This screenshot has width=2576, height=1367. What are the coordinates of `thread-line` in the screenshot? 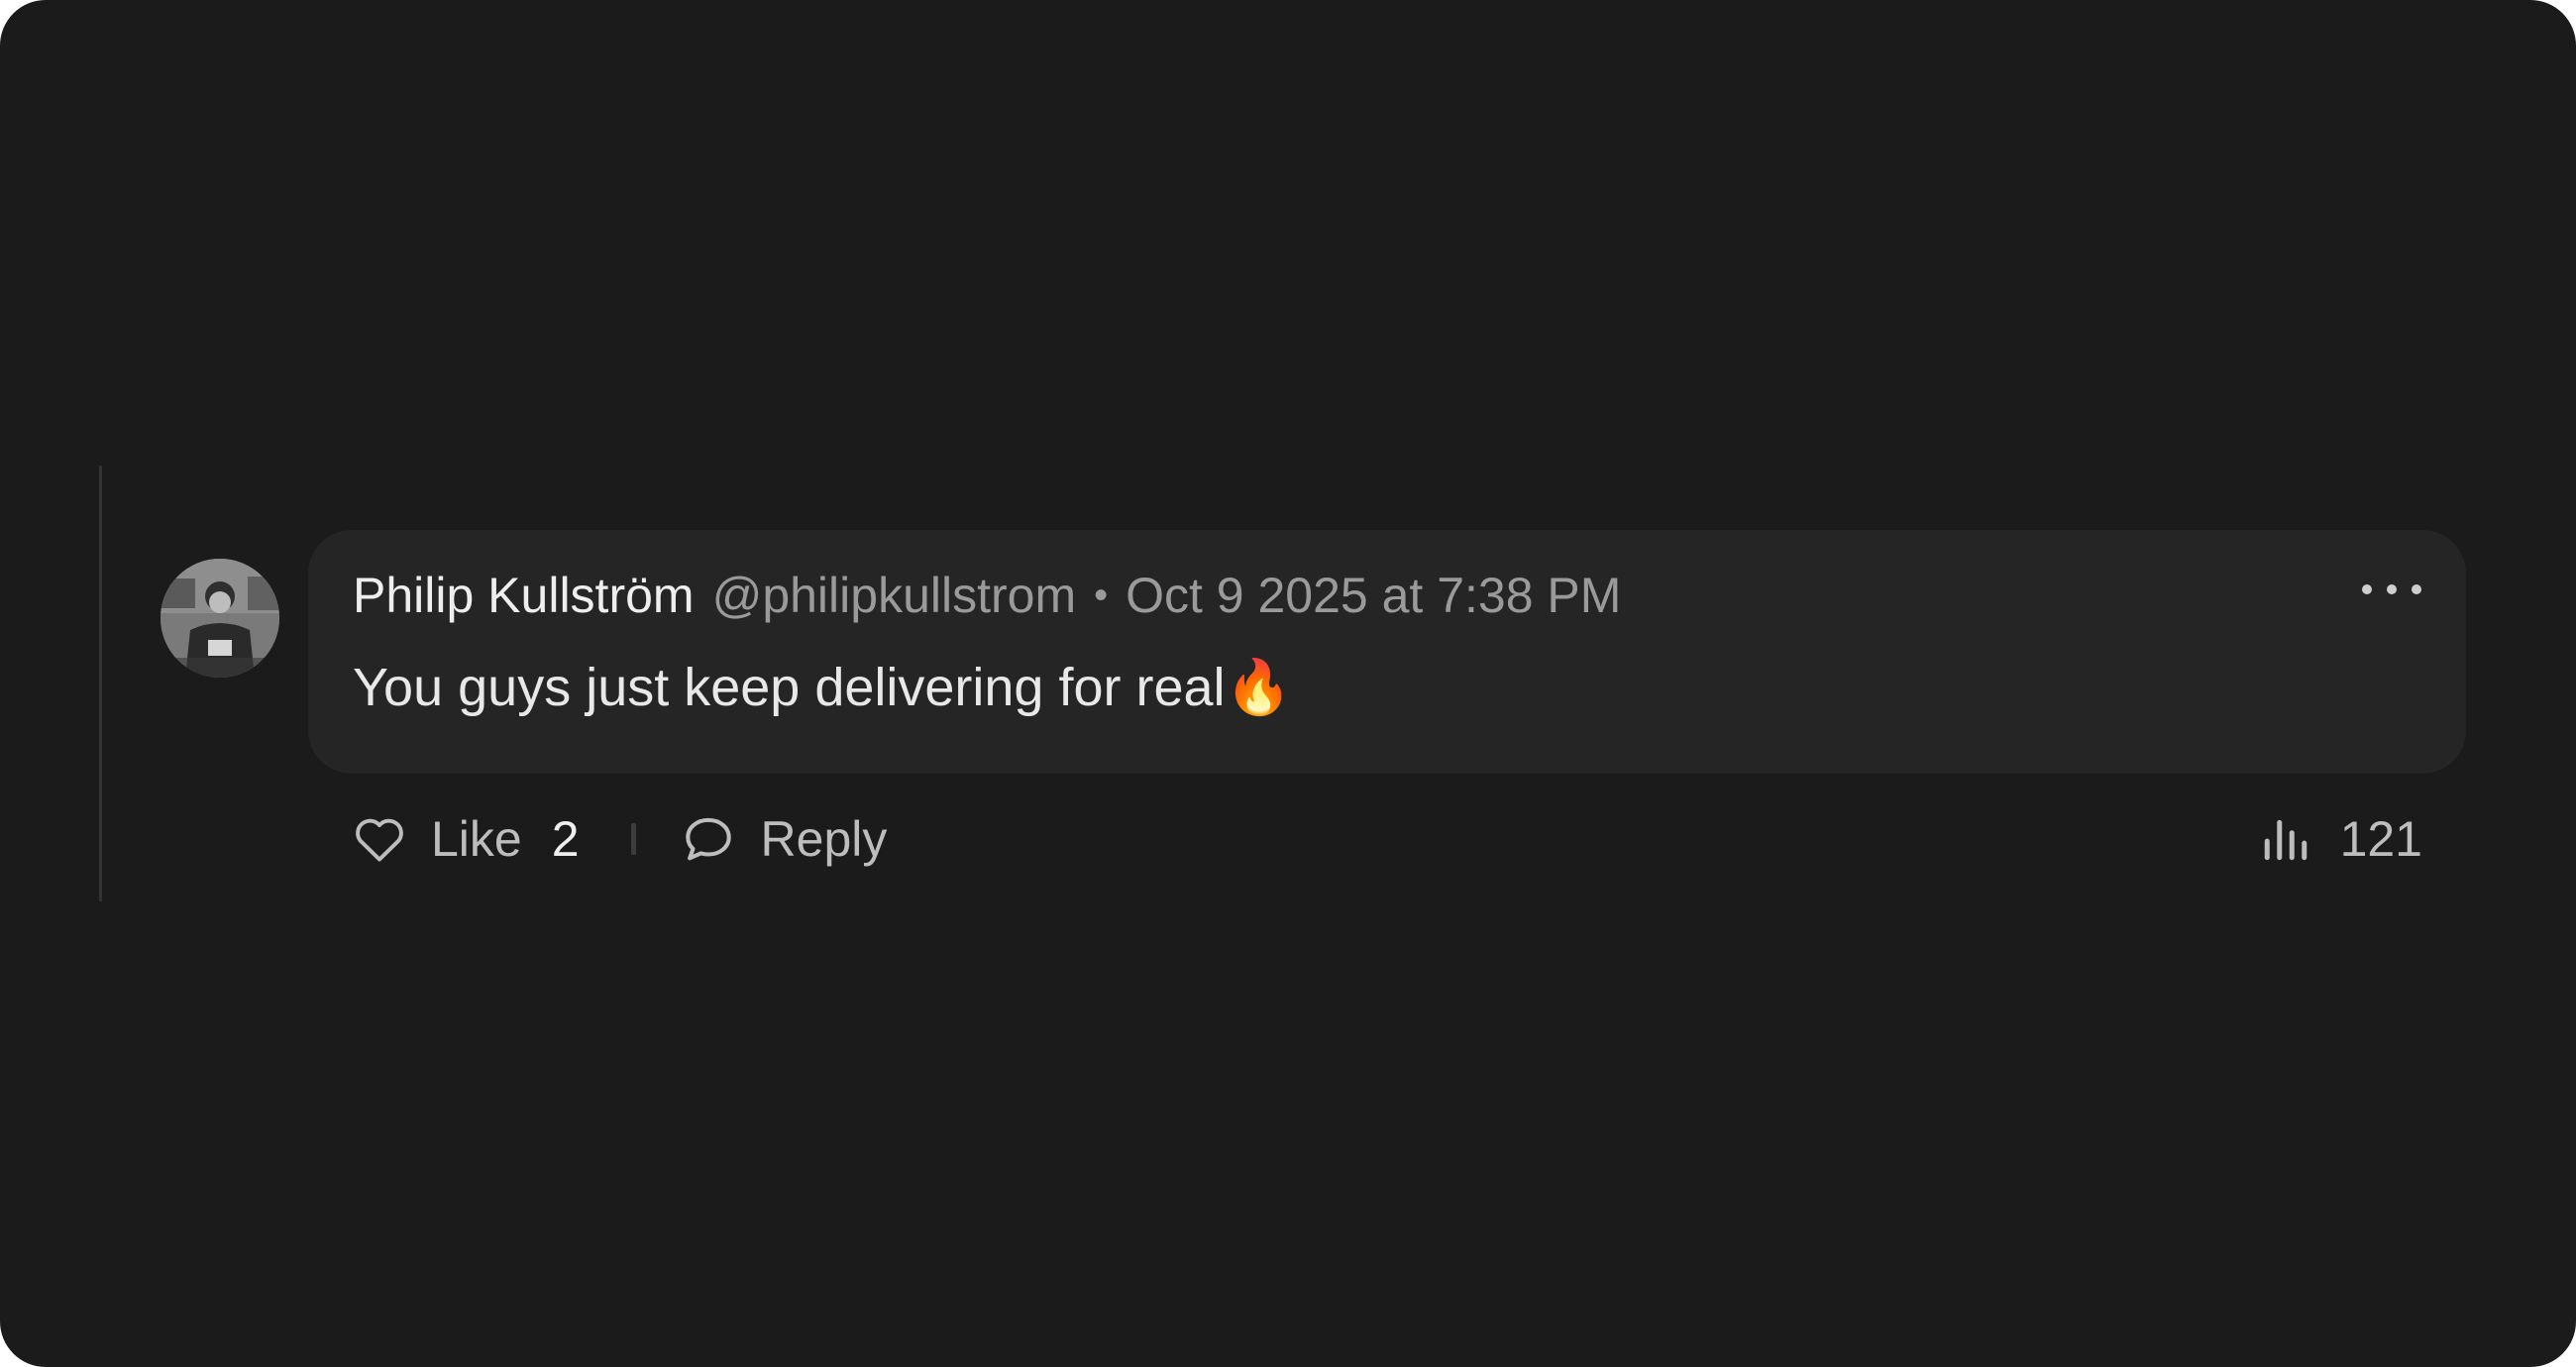 It's located at (100, 683).